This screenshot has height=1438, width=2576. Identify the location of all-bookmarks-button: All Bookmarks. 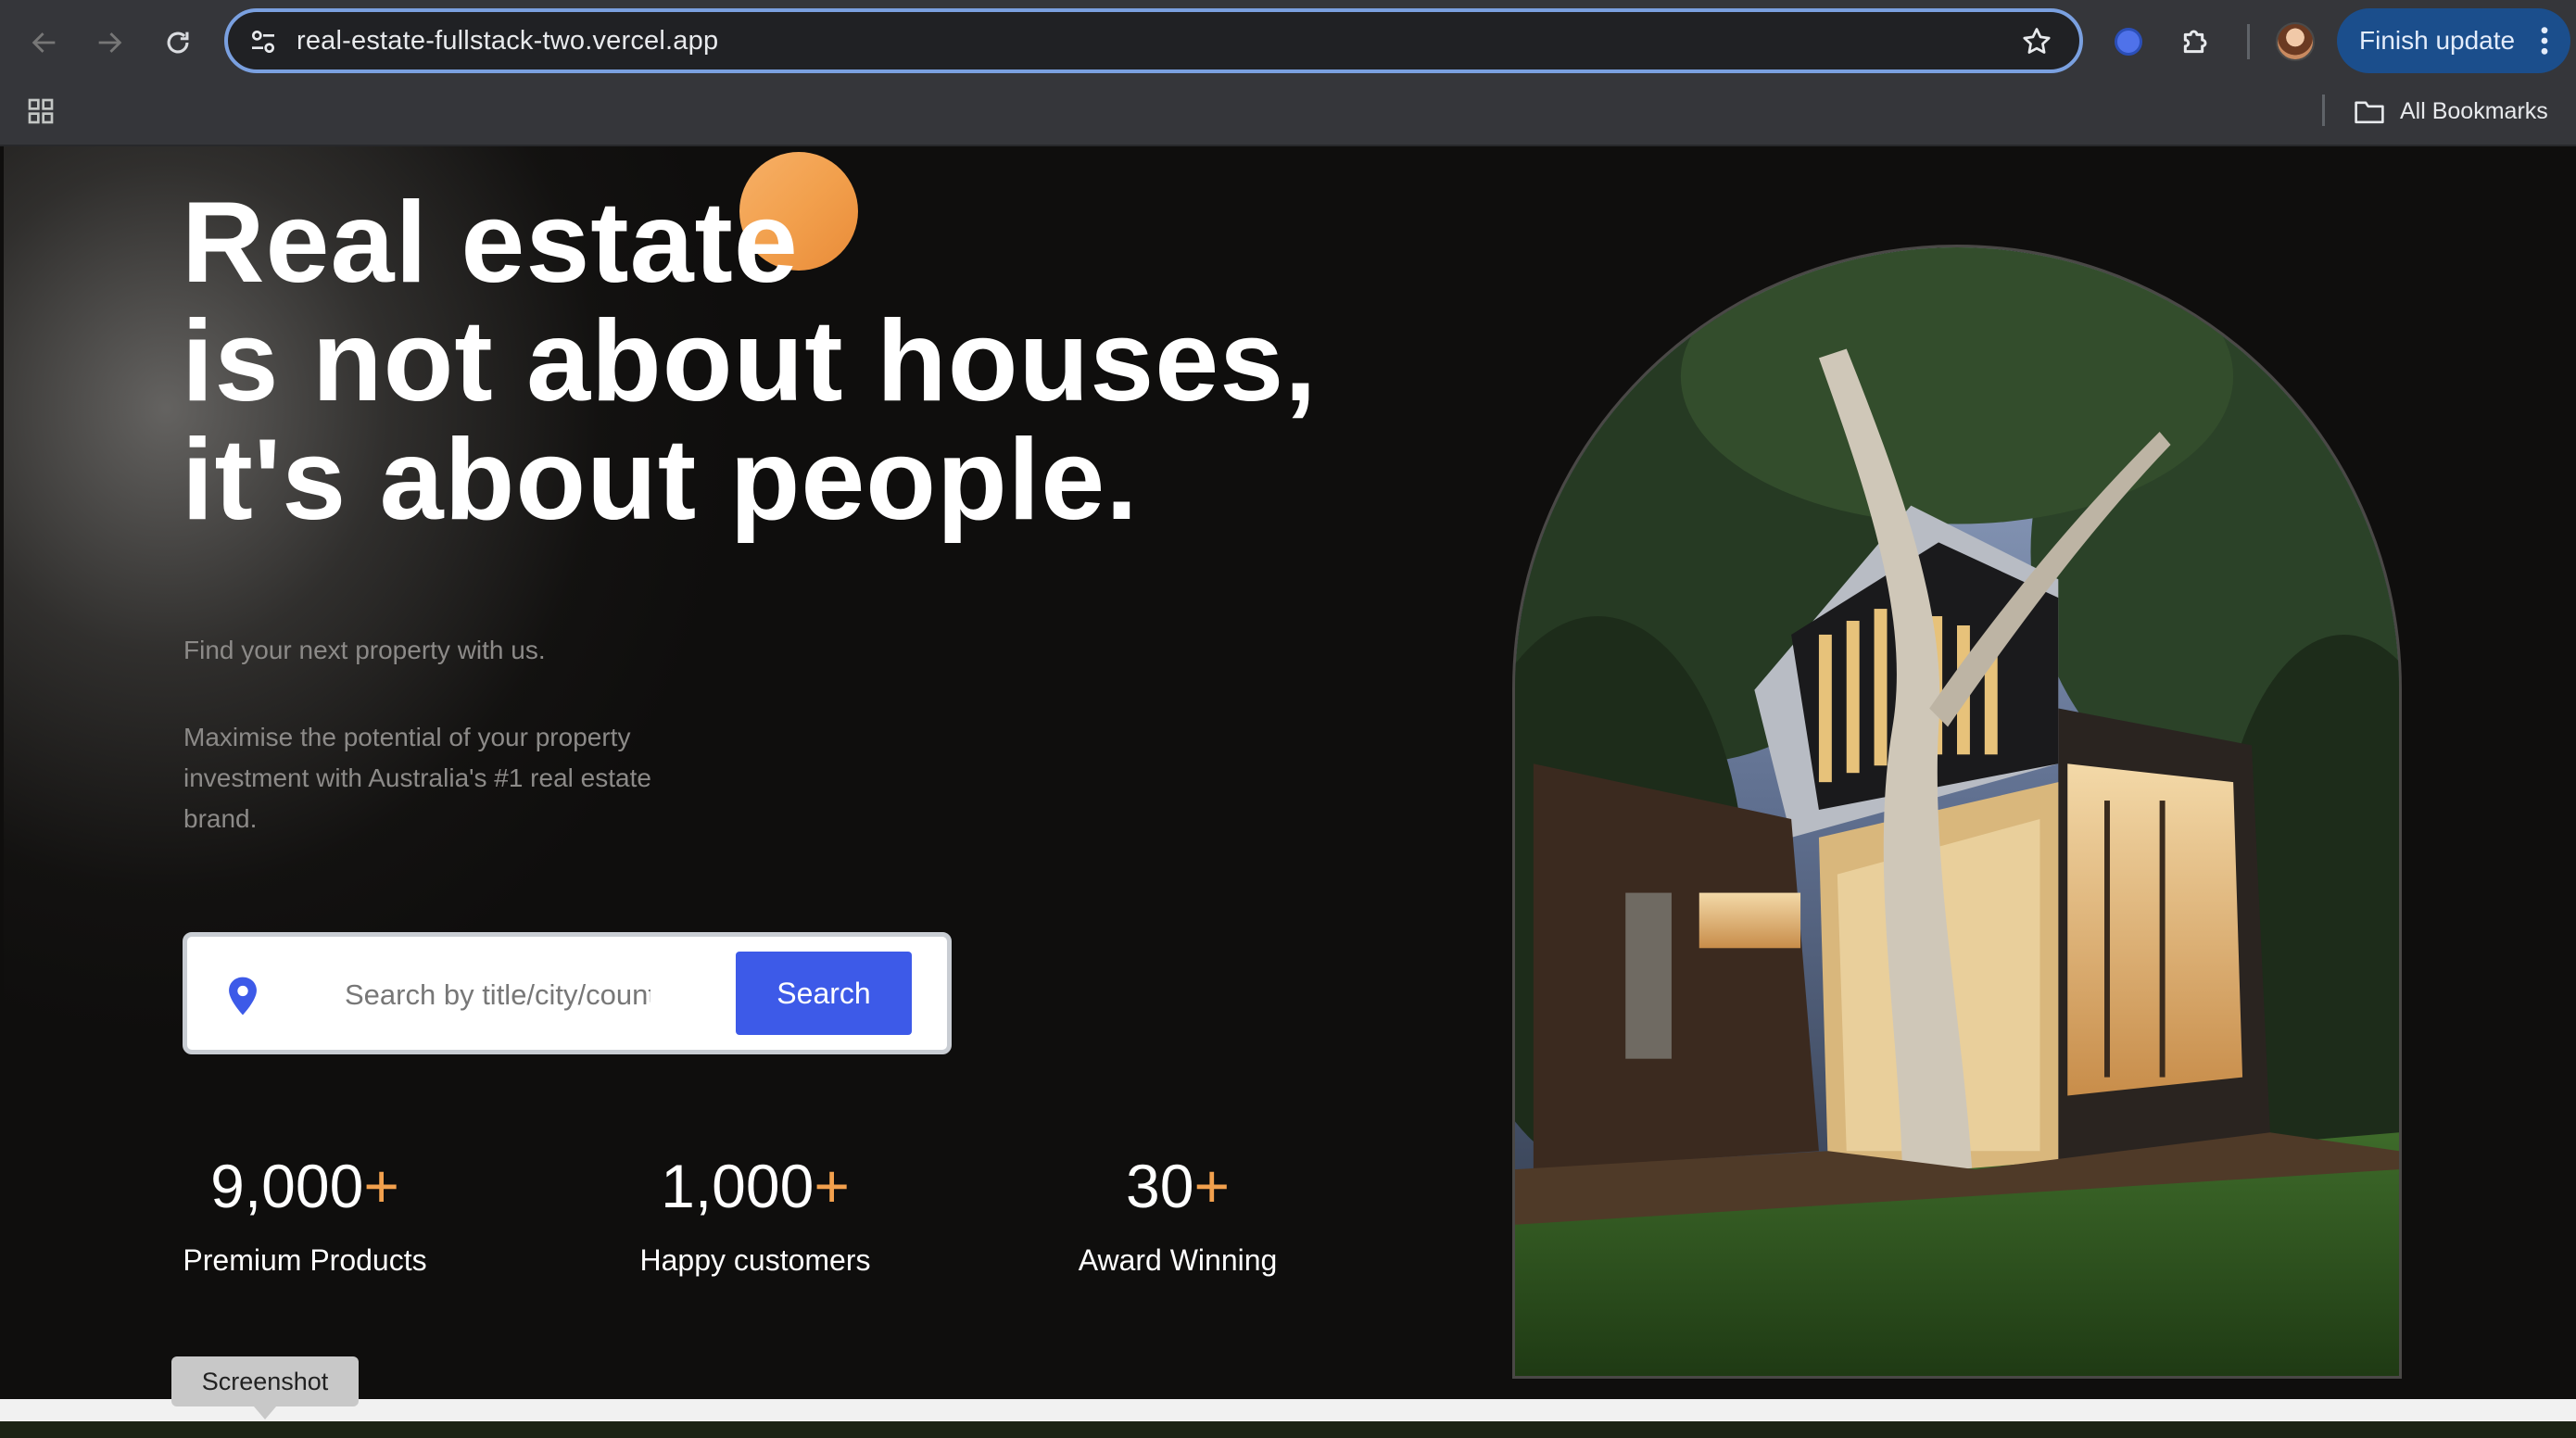
(2451, 111).